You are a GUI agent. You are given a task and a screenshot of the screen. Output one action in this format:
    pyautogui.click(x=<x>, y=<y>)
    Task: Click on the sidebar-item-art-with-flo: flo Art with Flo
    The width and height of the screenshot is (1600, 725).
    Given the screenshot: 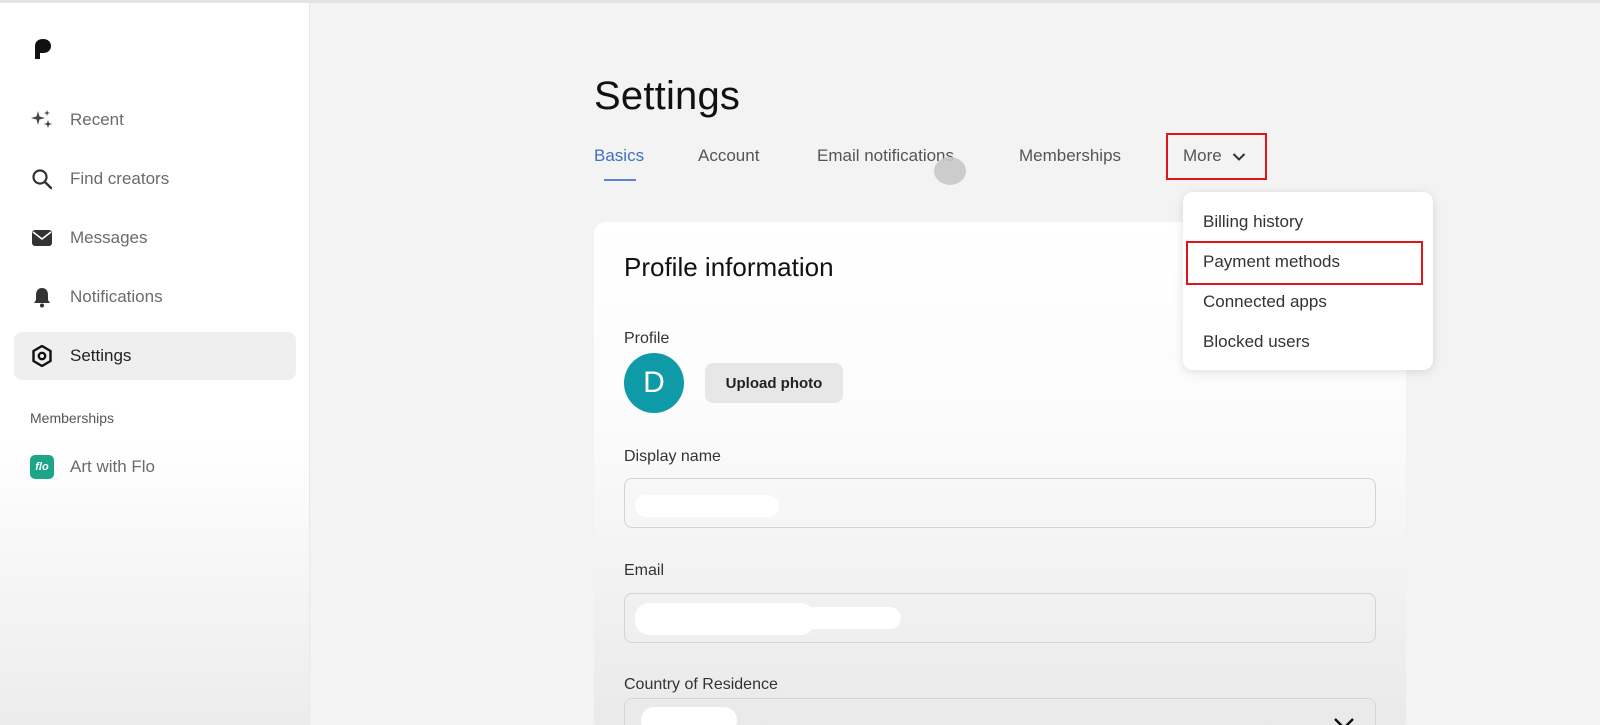 What is the action you would take?
    pyautogui.click(x=155, y=467)
    